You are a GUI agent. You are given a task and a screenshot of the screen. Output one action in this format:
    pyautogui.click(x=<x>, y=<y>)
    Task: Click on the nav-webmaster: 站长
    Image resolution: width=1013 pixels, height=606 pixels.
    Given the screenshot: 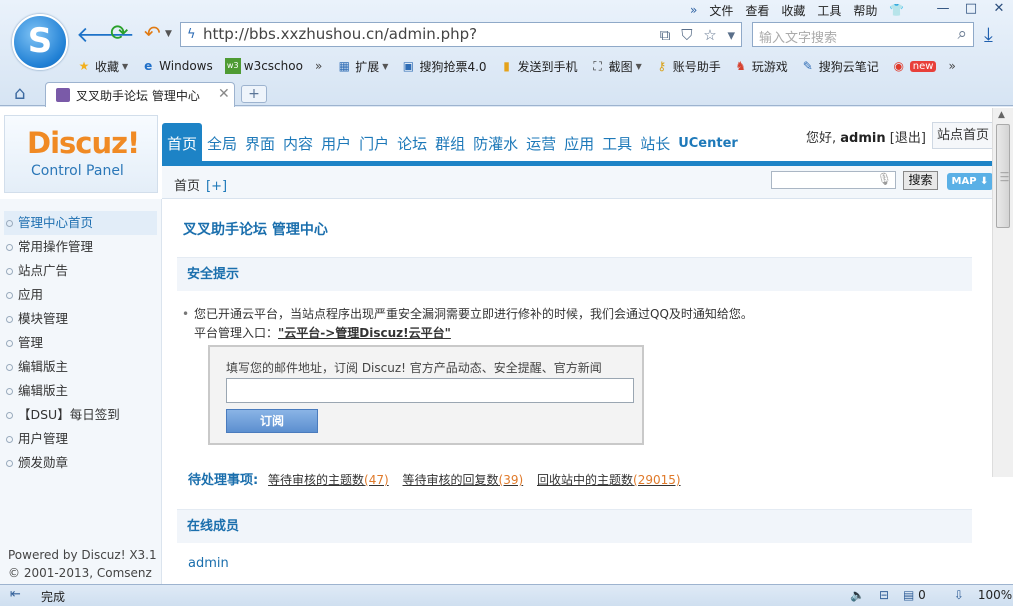 What is the action you would take?
    pyautogui.click(x=655, y=142)
    